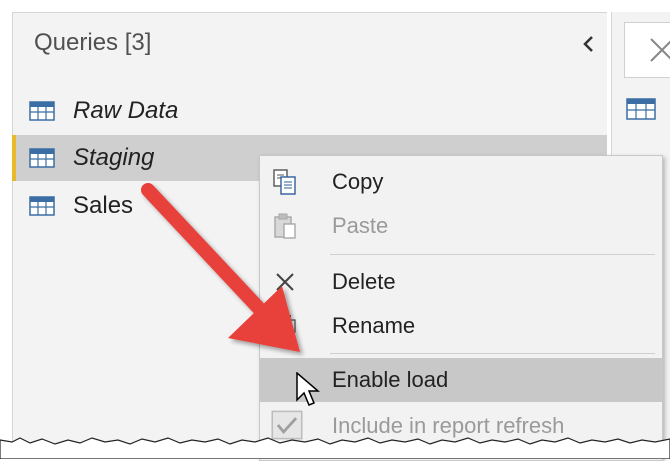 Image resolution: width=670 pixels, height=461 pixels. Describe the element at coordinates (126, 110) in the screenshot. I see `query-item-label: Raw Data` at that location.